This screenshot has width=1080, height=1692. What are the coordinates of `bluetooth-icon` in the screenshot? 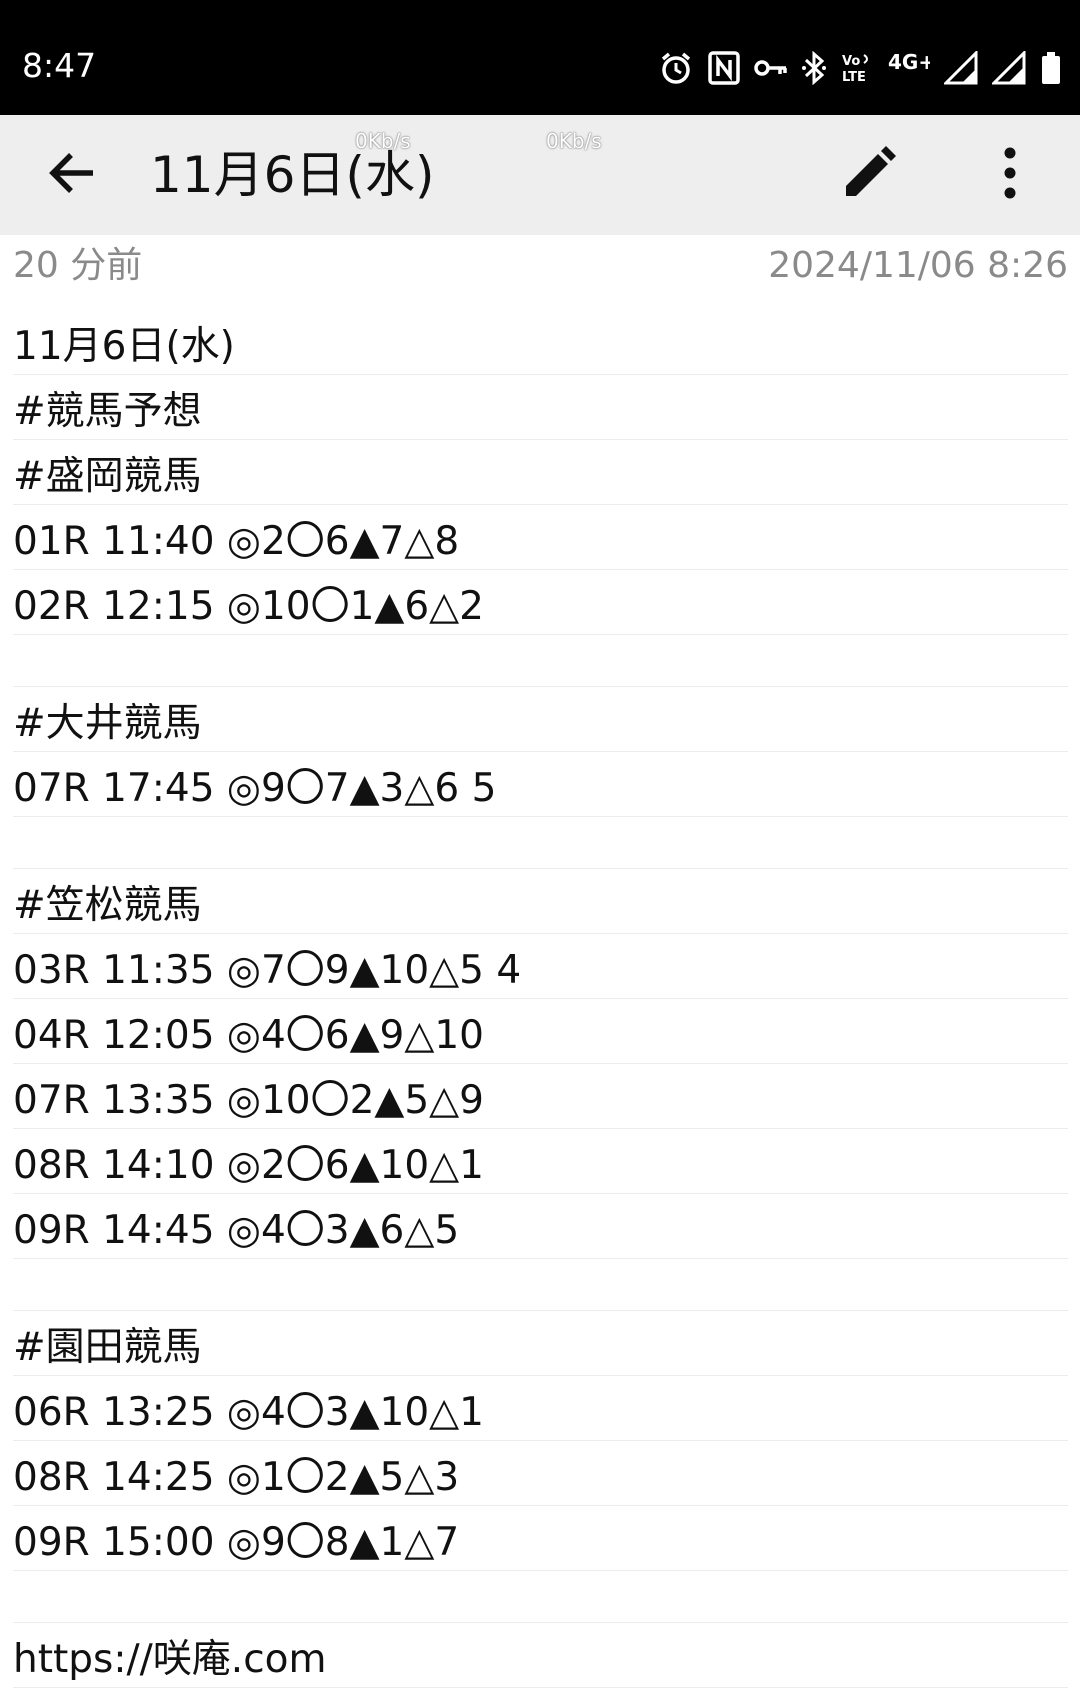 It's located at (814, 68).